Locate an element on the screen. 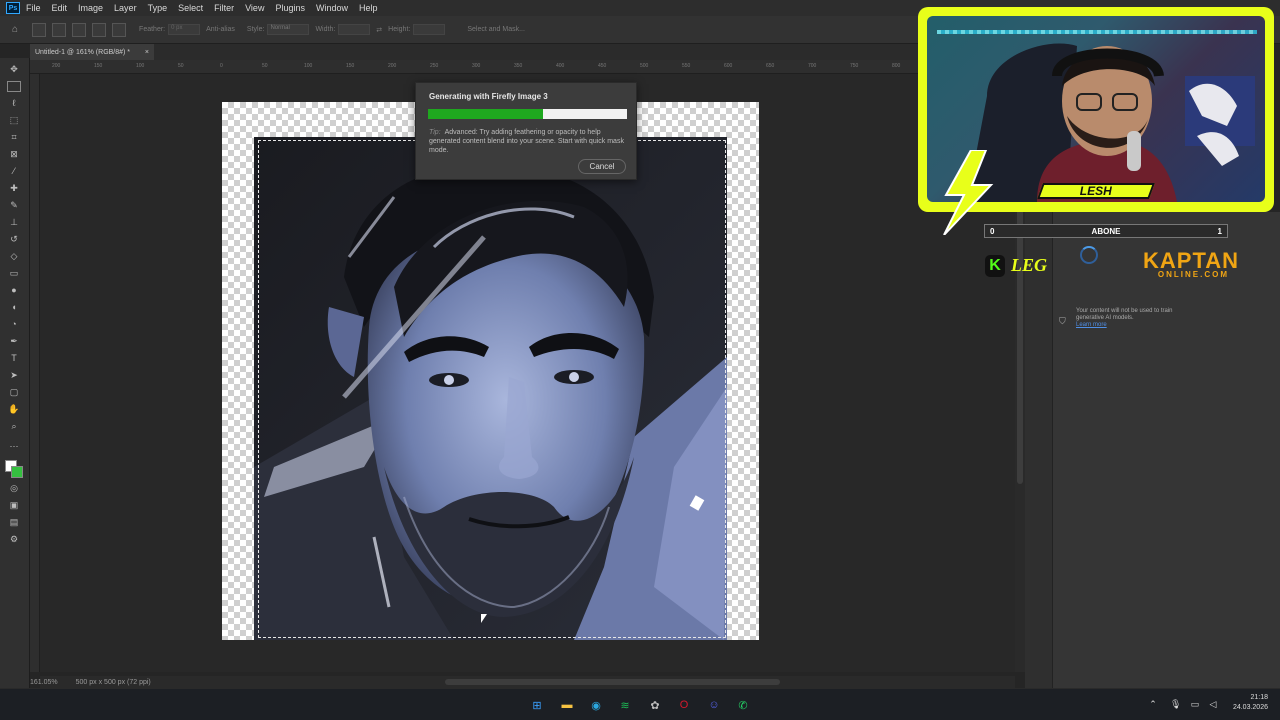 This screenshot has height=720, width=1280. windows-taskbar: ⊞ ▬ ◉ ≋ ✿ O ☺ ✆ ⌃ 🎙 ▭ ◁ 21:18 24.03.2026 is located at coordinates (640, 704).